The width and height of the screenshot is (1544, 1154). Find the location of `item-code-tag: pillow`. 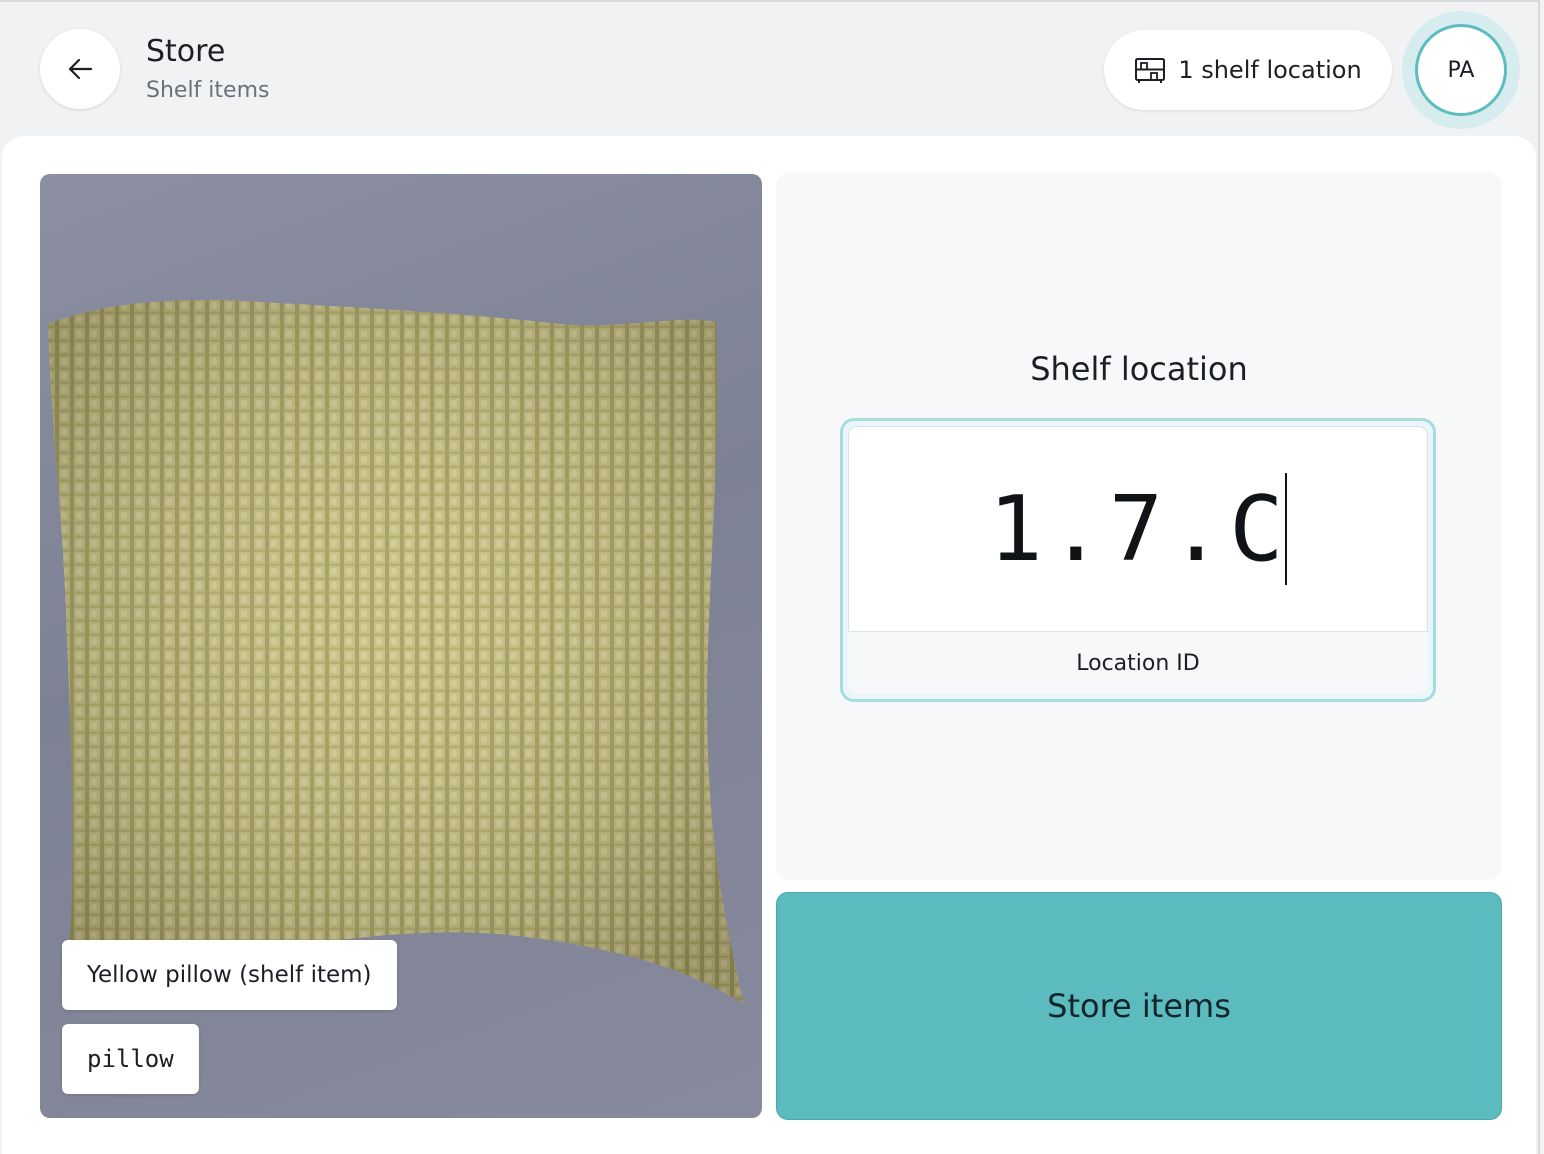

item-code-tag: pillow is located at coordinates (130, 1059).